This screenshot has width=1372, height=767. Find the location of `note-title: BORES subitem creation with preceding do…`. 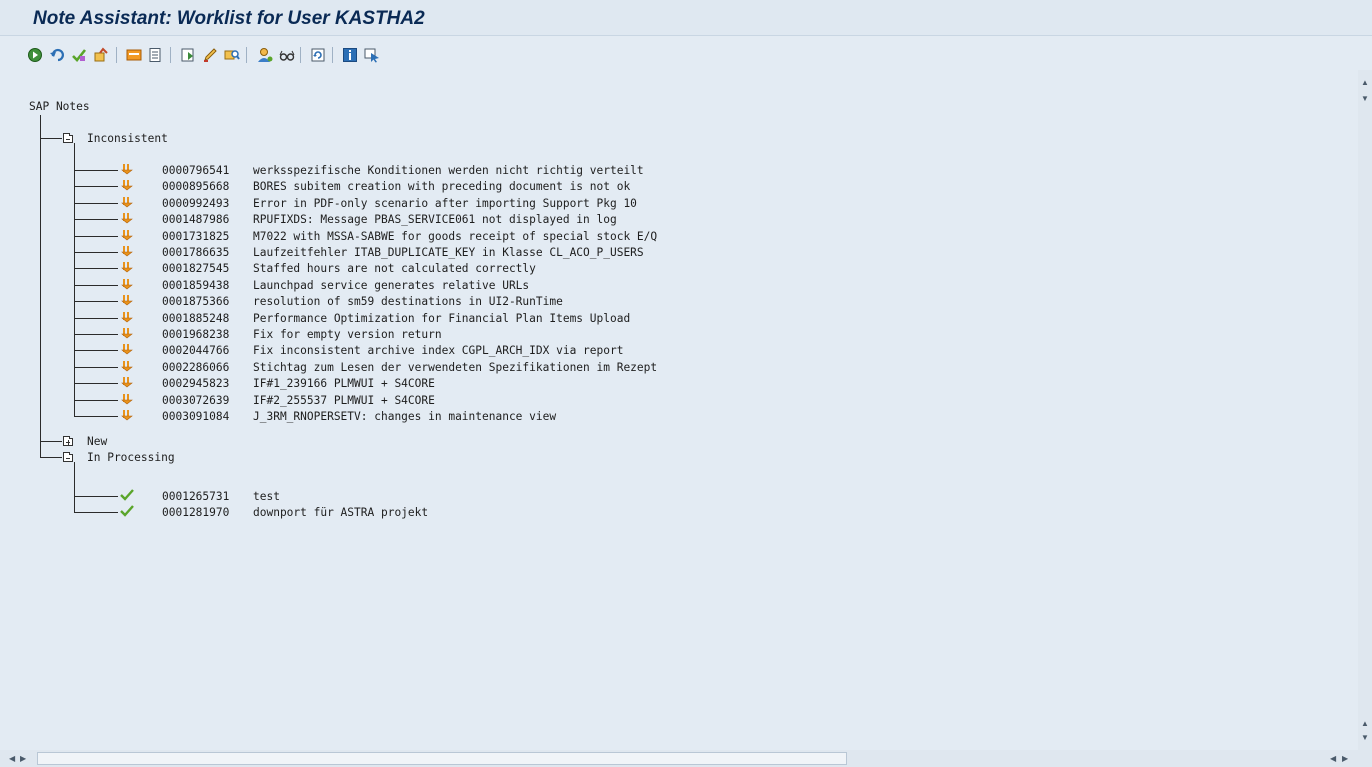

note-title: BORES subitem creation with preceding do… is located at coordinates (441, 186).